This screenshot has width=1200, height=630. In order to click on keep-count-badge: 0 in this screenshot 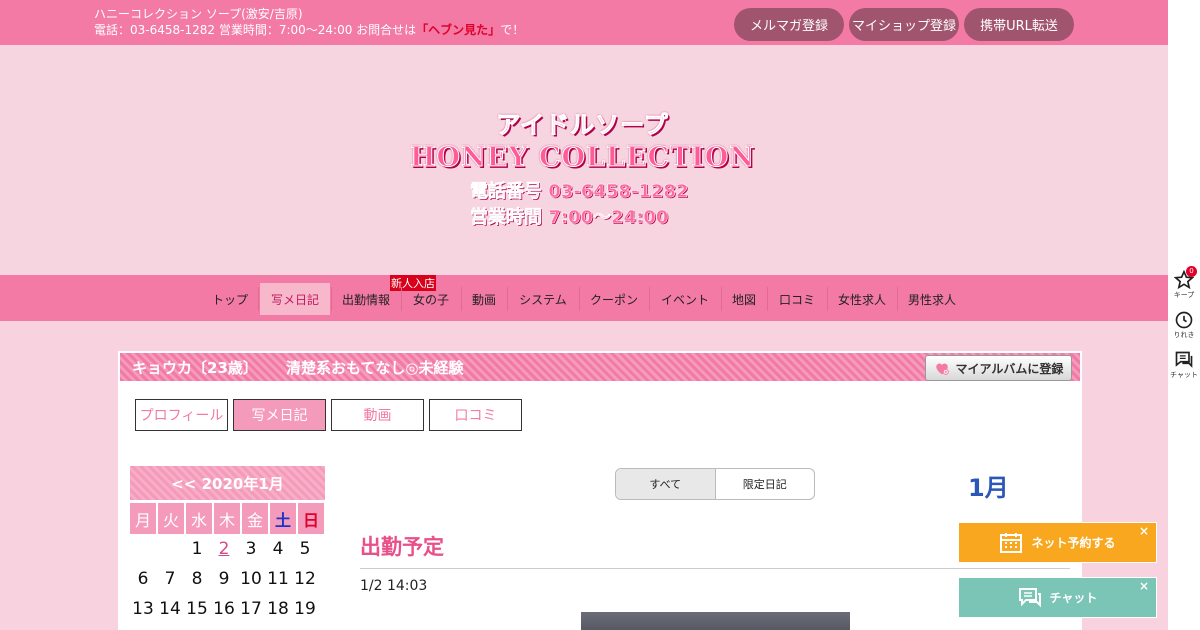, I will do `click(1191, 271)`.